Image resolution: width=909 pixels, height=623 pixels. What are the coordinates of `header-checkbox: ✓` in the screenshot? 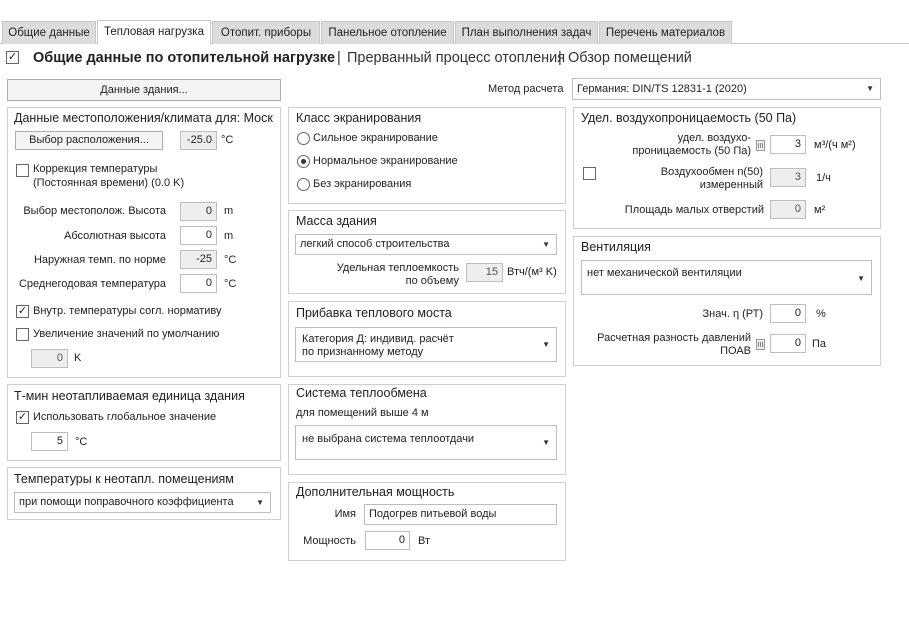 It's located at (12, 57).